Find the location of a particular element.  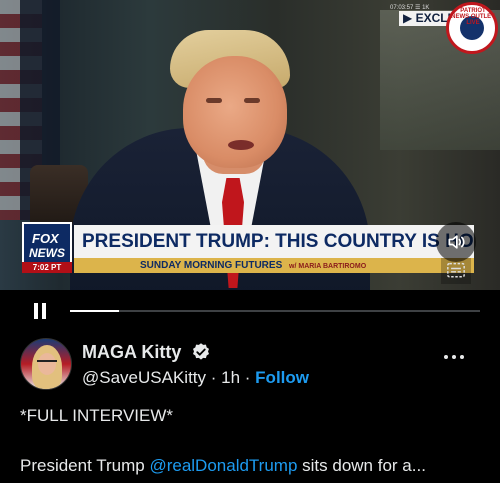

post-text-line1: *FULL INTERVIEW* is located at coordinates (97, 415).